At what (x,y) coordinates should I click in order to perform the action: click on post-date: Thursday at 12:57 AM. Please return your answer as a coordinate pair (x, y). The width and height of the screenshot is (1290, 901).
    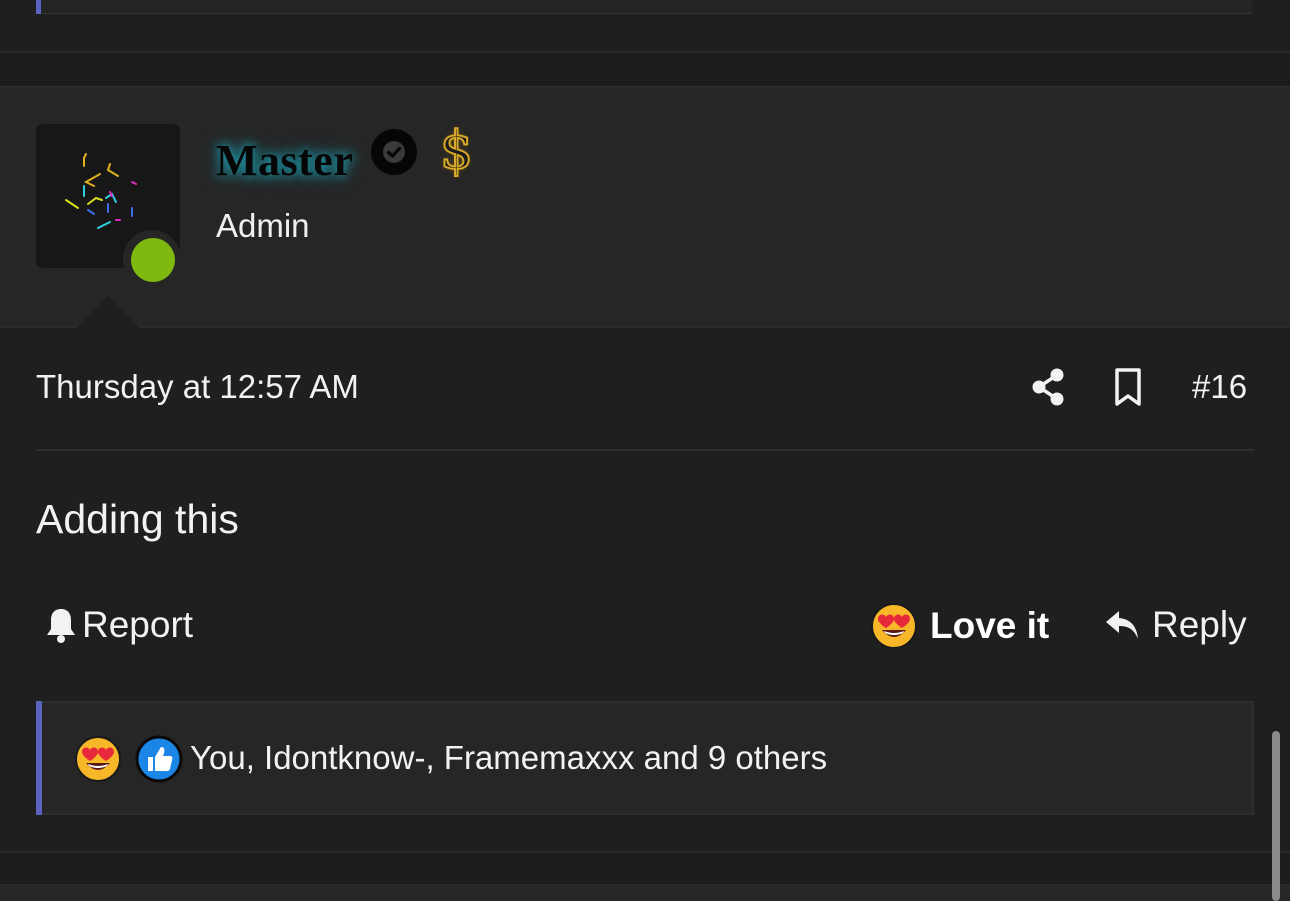
    Looking at the image, I should click on (197, 387).